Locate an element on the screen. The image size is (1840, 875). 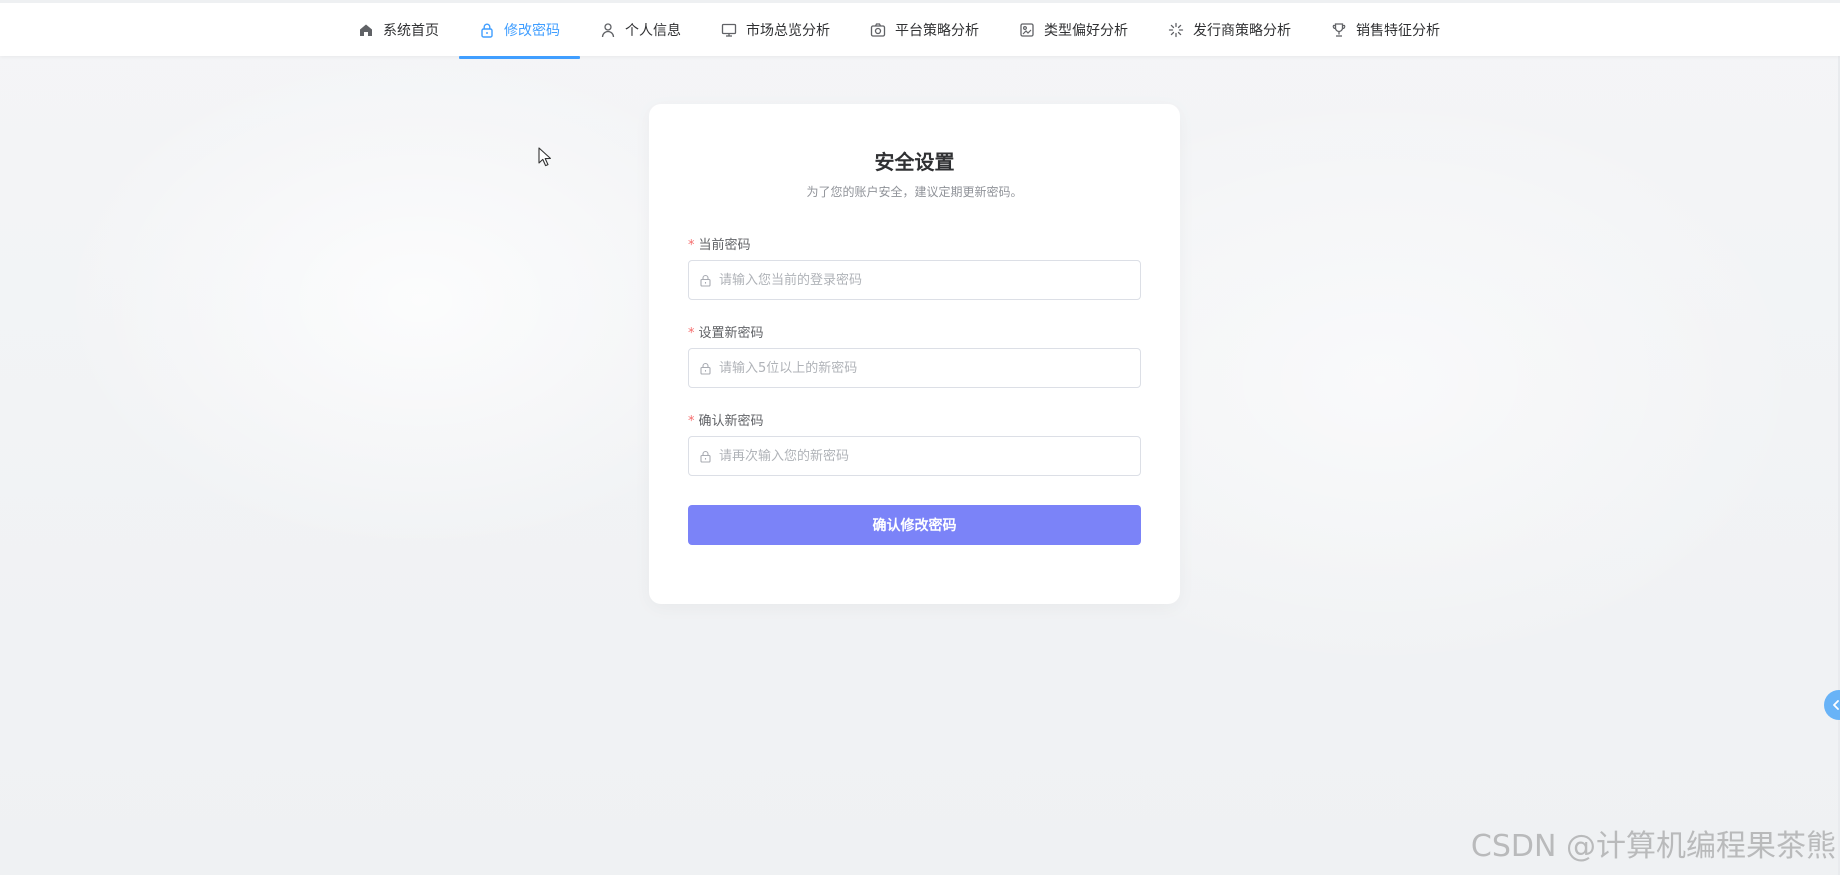
new-password-label: * 设置新密码 is located at coordinates (726, 331).